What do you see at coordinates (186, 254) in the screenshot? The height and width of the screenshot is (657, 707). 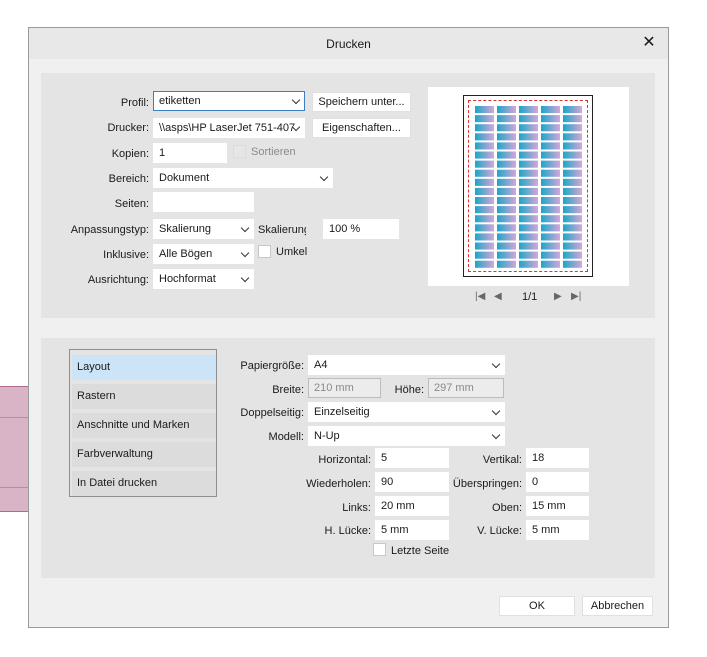 I see `inklusive-value: Alle Bögen` at bounding box center [186, 254].